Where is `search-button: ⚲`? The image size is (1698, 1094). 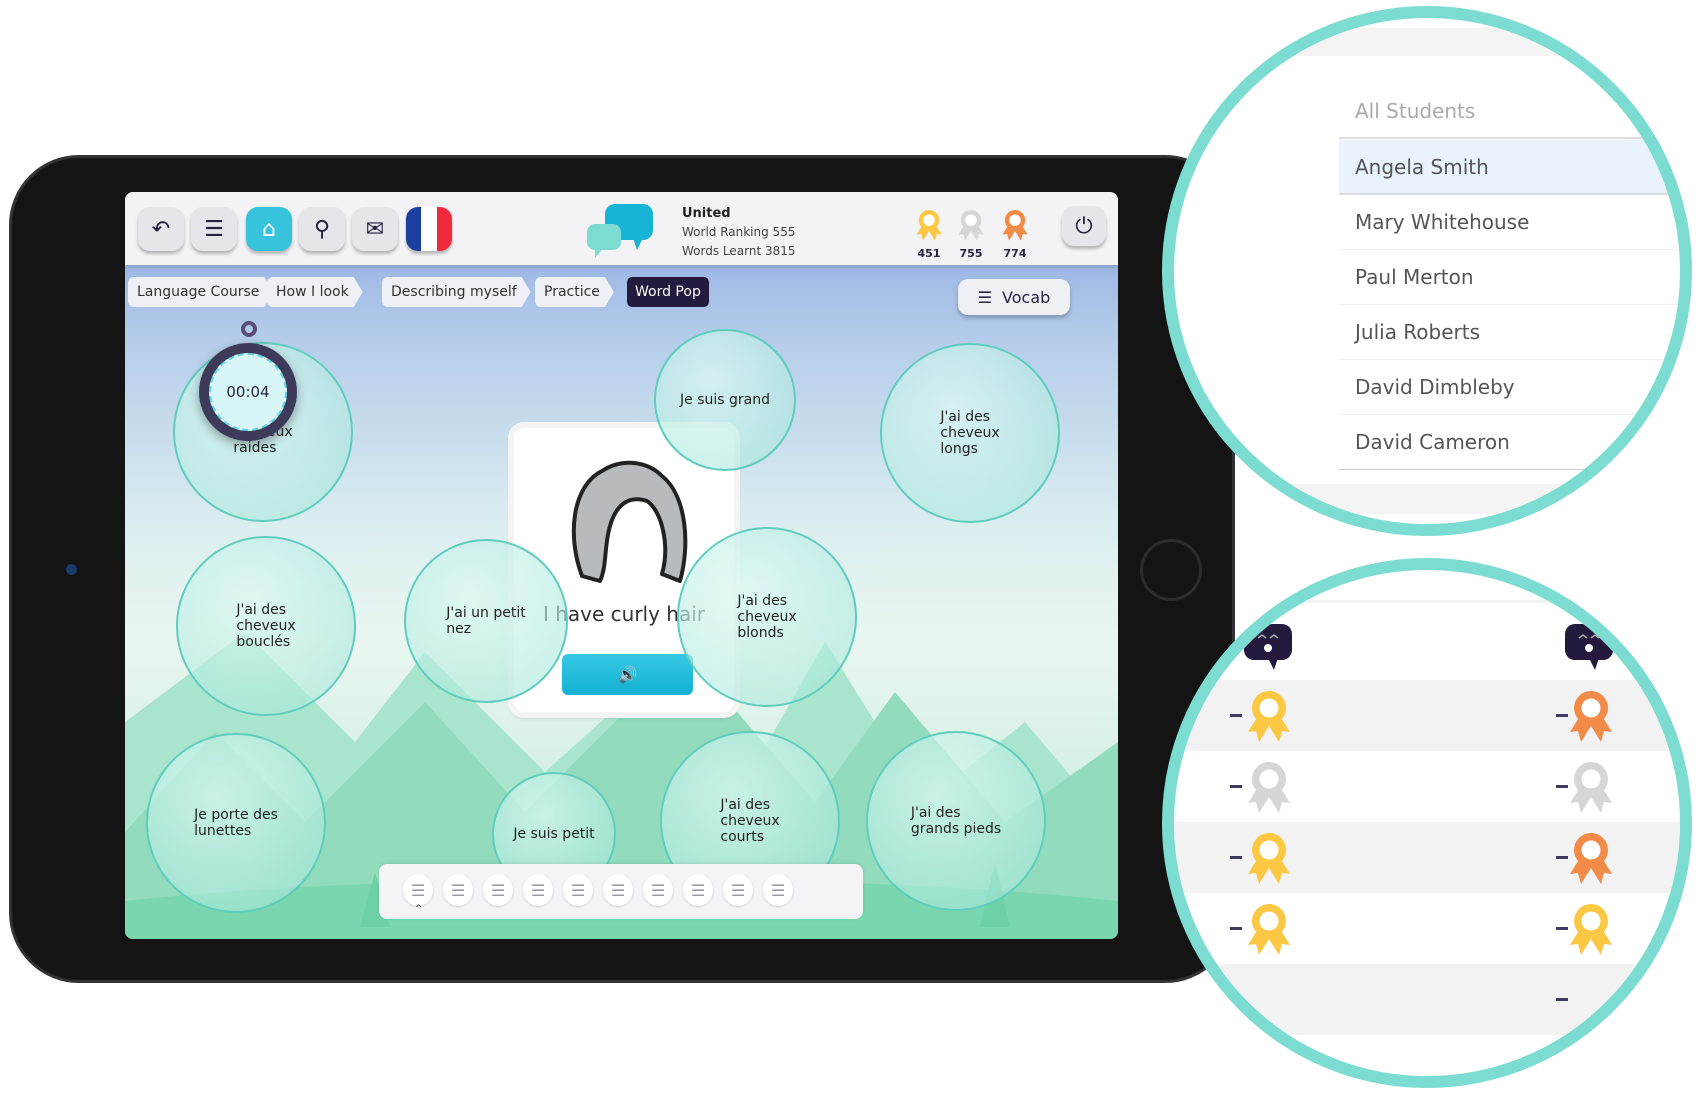
search-button: ⚲ is located at coordinates (322, 229).